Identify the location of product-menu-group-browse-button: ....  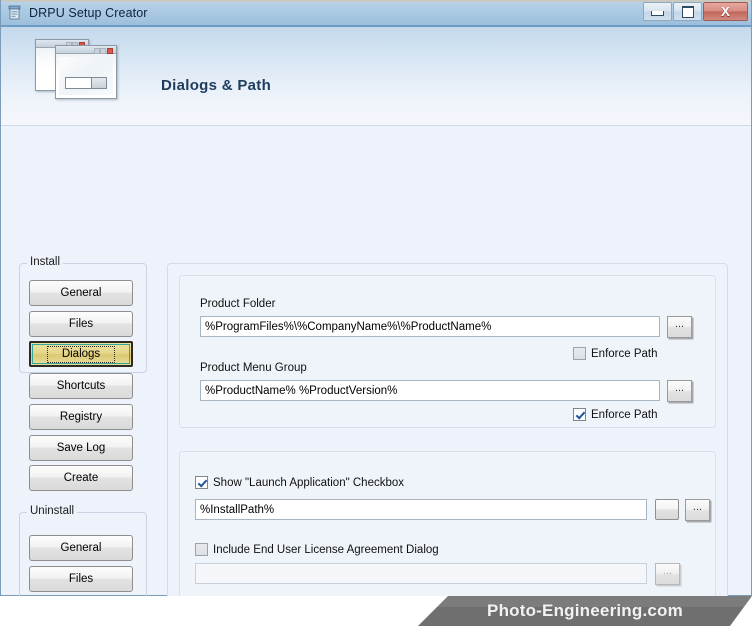
(679, 391).